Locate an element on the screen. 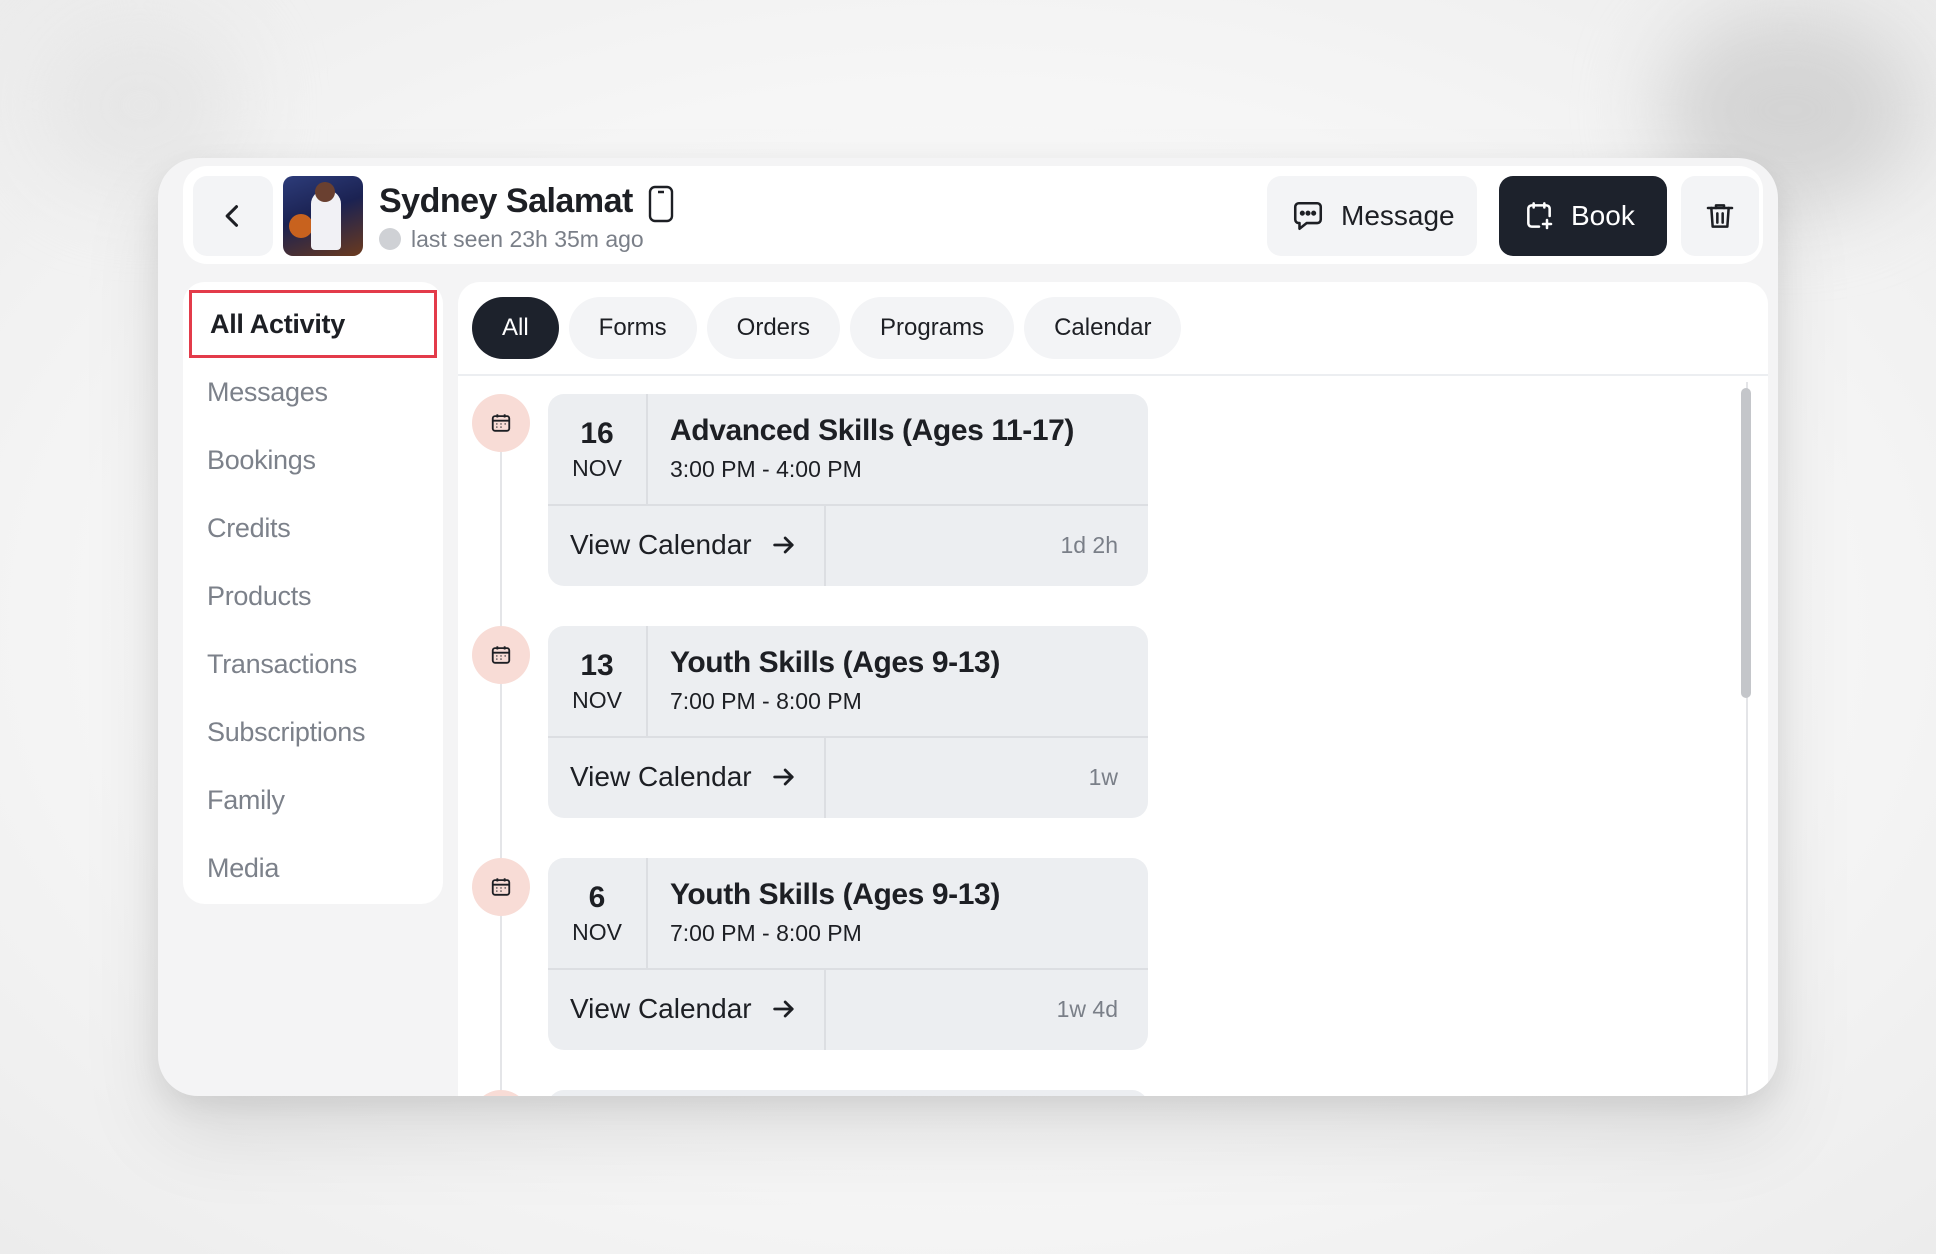  sidebar-item-label: Bookings is located at coordinates (261, 459).